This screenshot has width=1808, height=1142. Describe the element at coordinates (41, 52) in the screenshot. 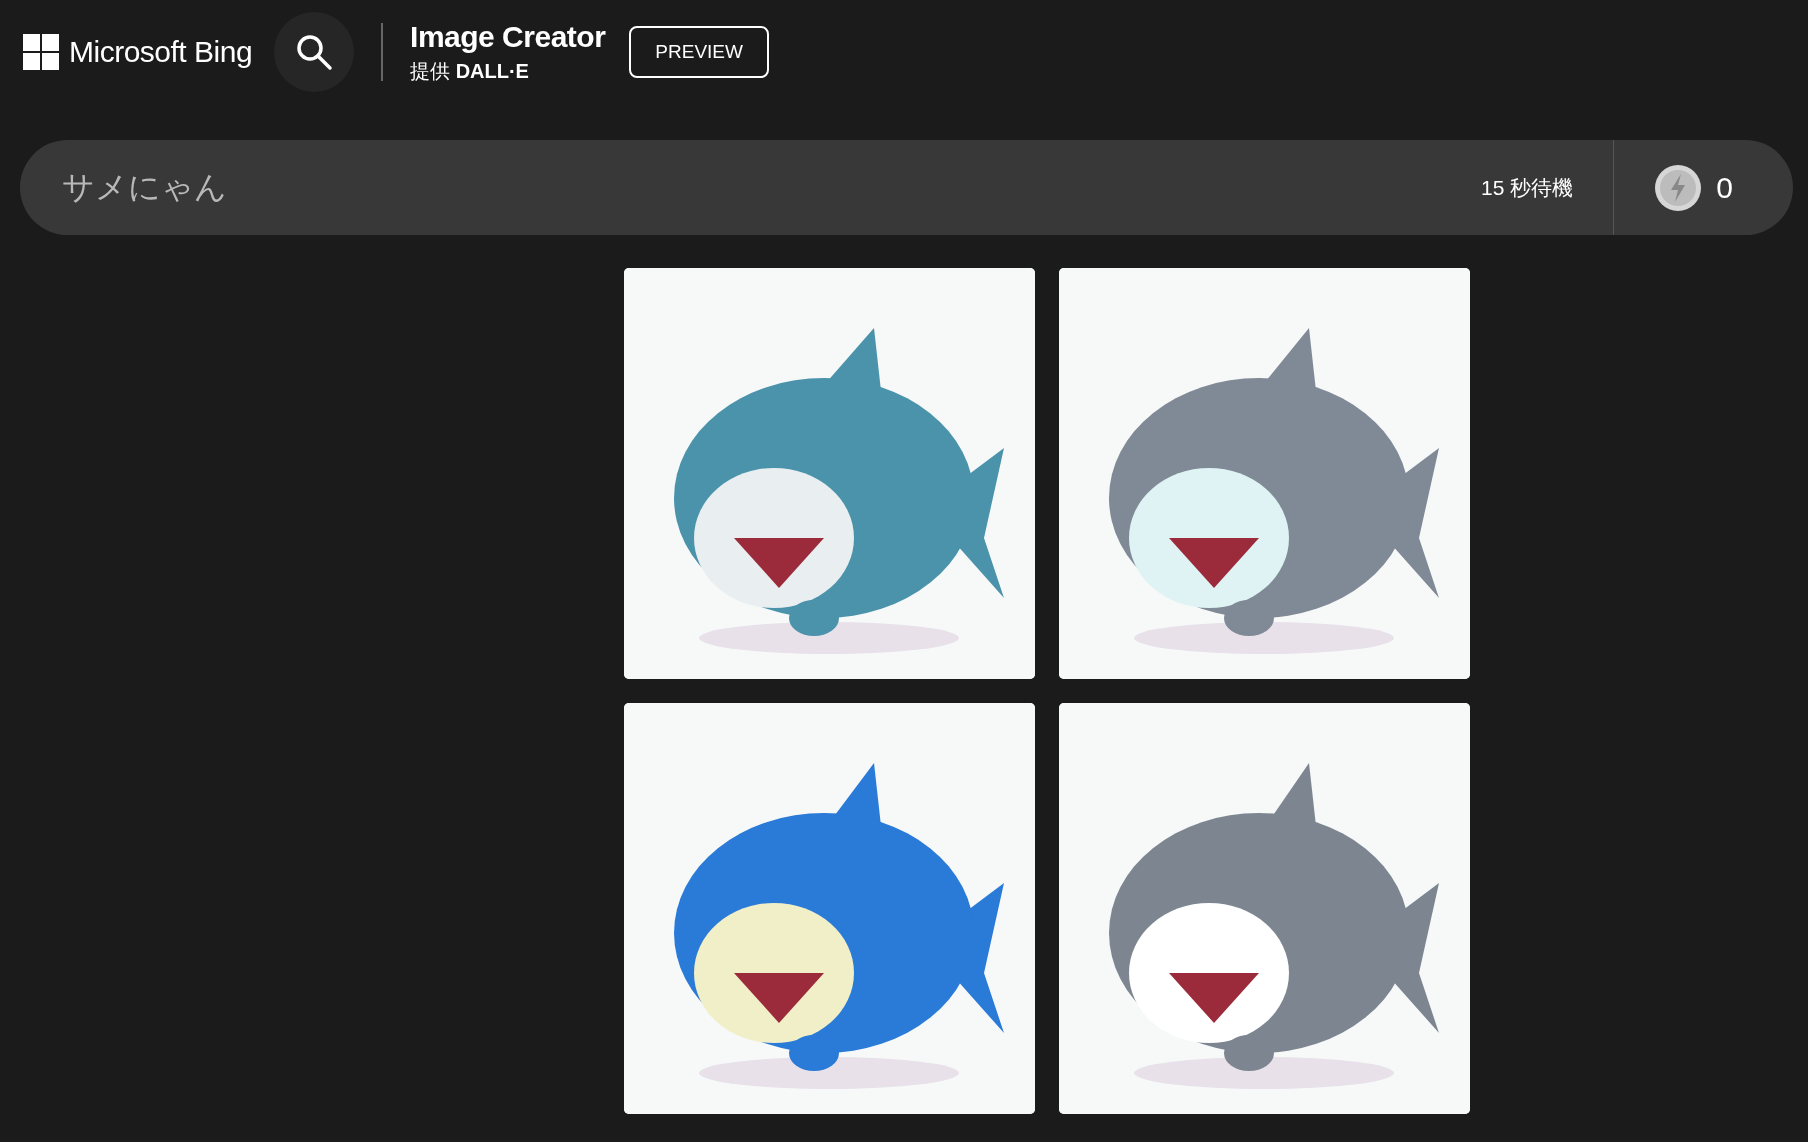

I see `windows-logo-icon` at that location.